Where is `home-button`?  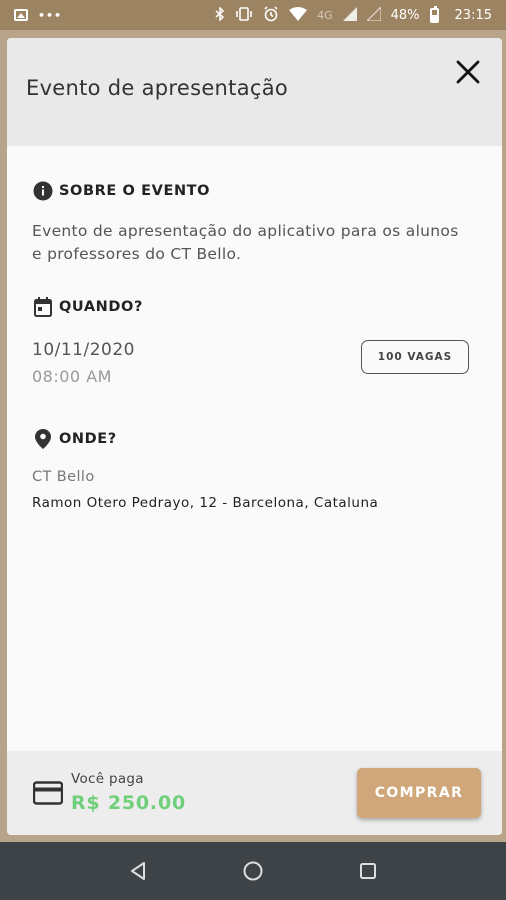 home-button is located at coordinates (253, 871).